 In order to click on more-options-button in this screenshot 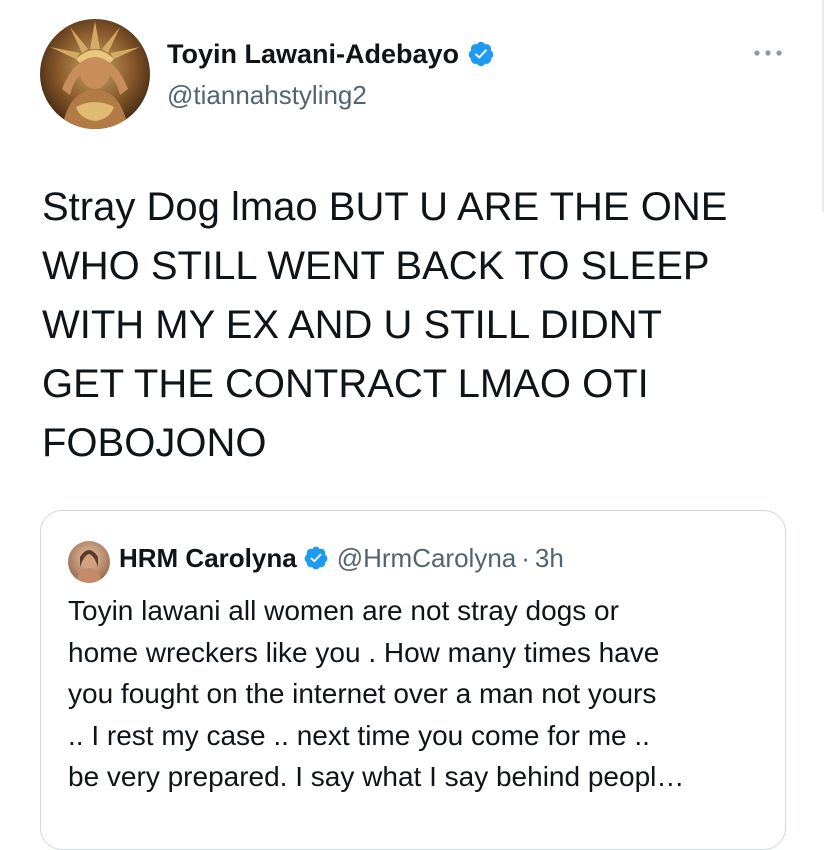, I will do `click(768, 53)`.